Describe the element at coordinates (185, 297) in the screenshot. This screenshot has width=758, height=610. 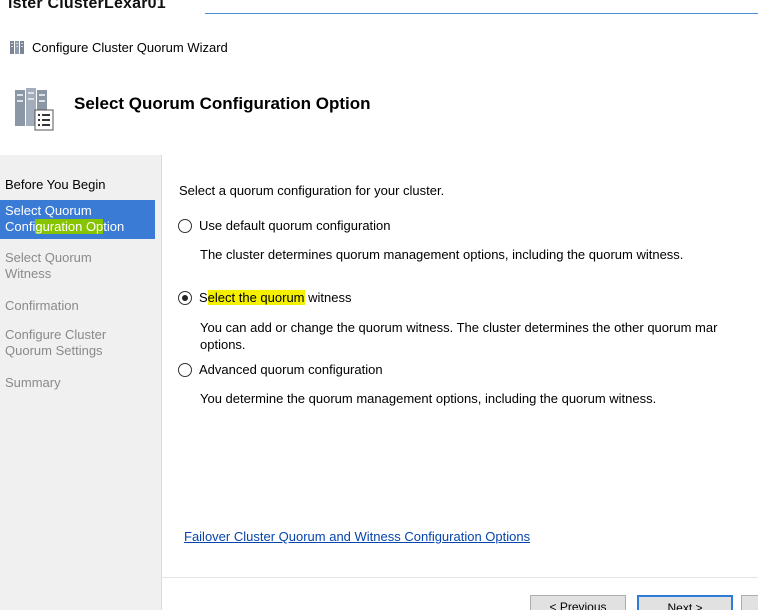
I see `radio-select-quorum-witness` at that location.